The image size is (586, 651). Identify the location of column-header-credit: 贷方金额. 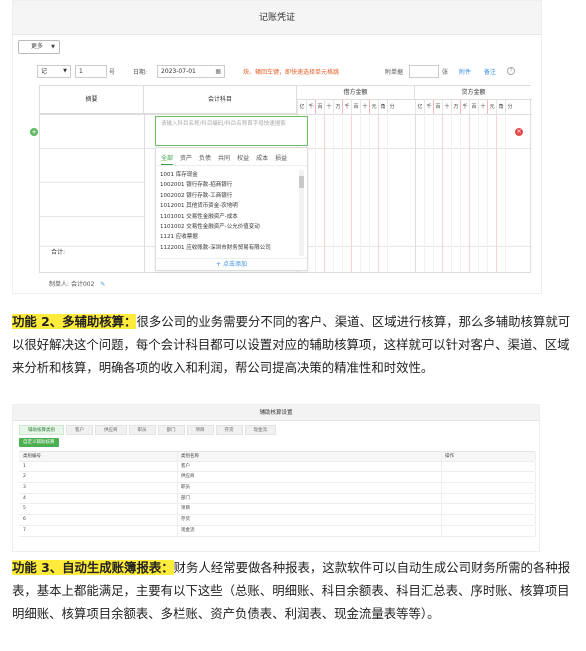
(473, 93).